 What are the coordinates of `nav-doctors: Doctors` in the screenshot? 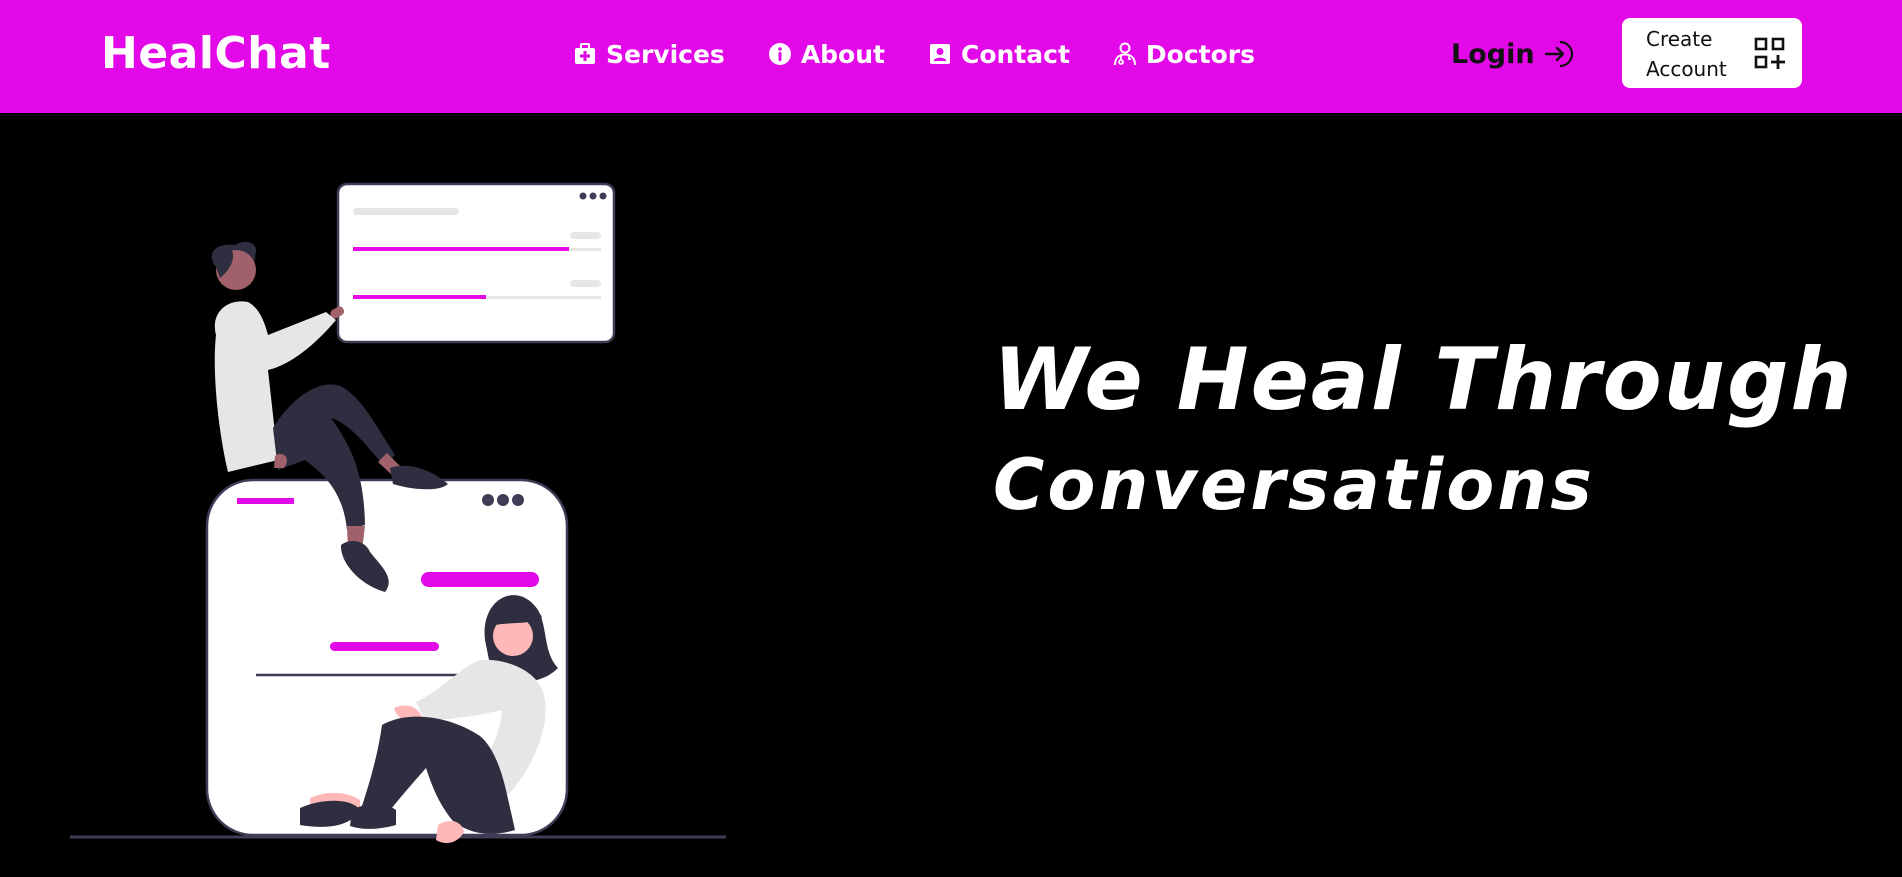 It's located at (1183, 54).